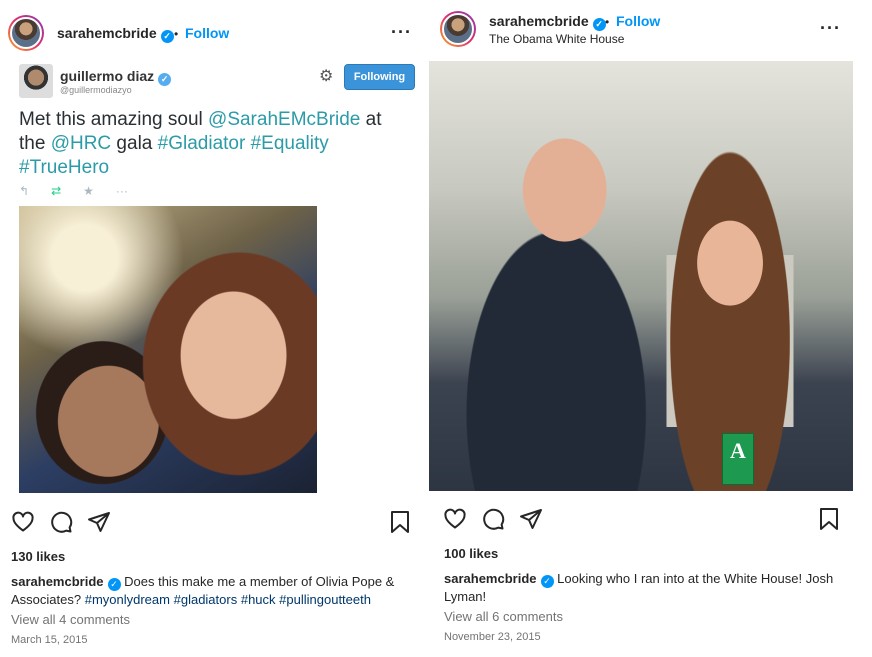 The image size is (872, 657). I want to click on tweet-link: #TrueHero, so click(64, 167).